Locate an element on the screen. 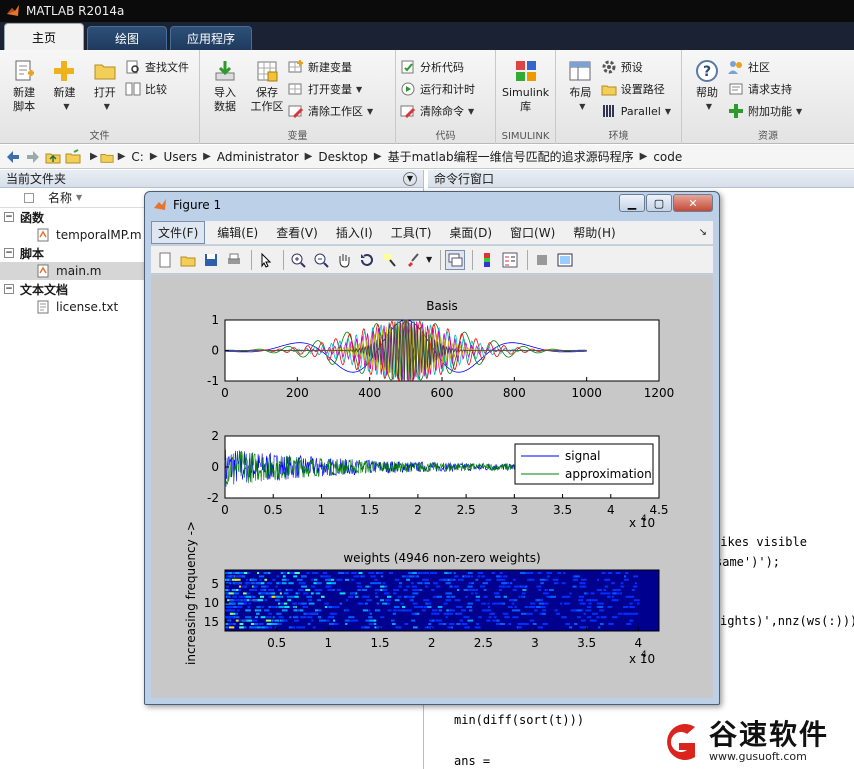 Image resolution: width=854 pixels, height=769 pixels. open-file-button is located at coordinates (188, 260).